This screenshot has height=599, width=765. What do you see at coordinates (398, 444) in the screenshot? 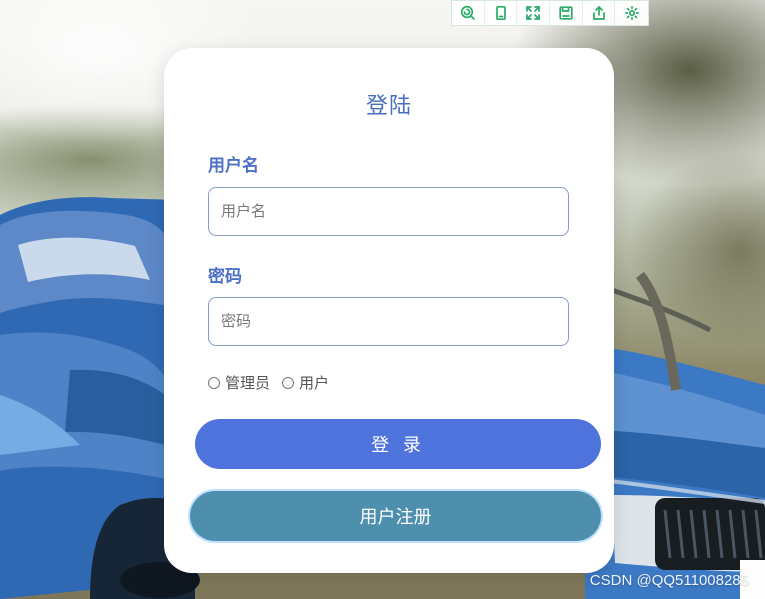
I see `login-button: 登 录` at bounding box center [398, 444].